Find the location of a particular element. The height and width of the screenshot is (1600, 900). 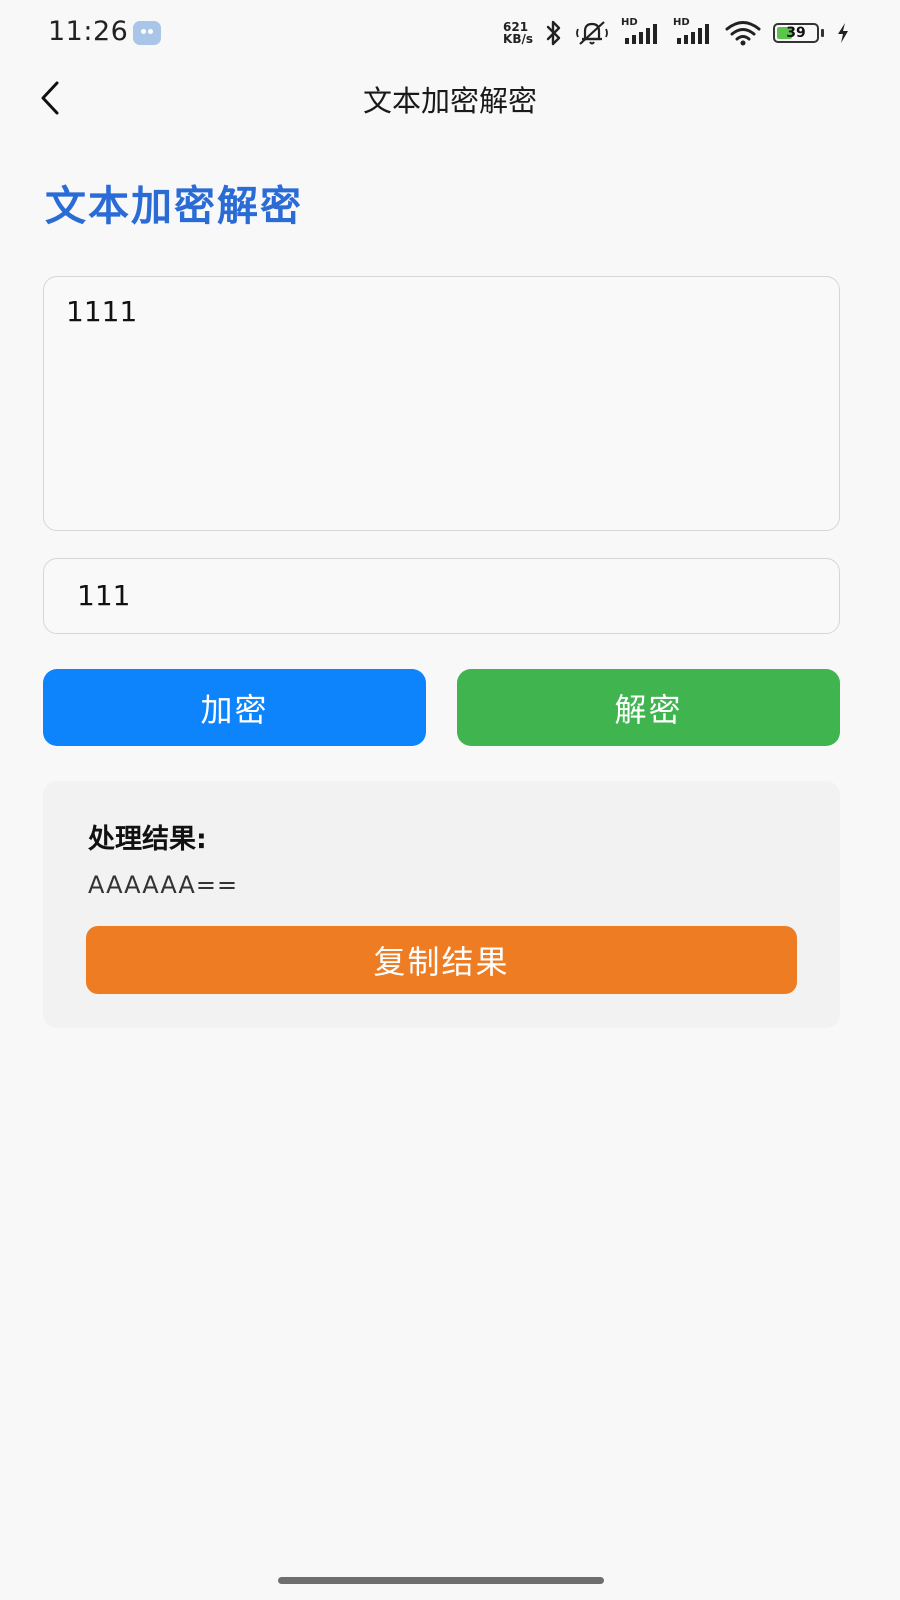

wifi-icon is located at coordinates (743, 33).